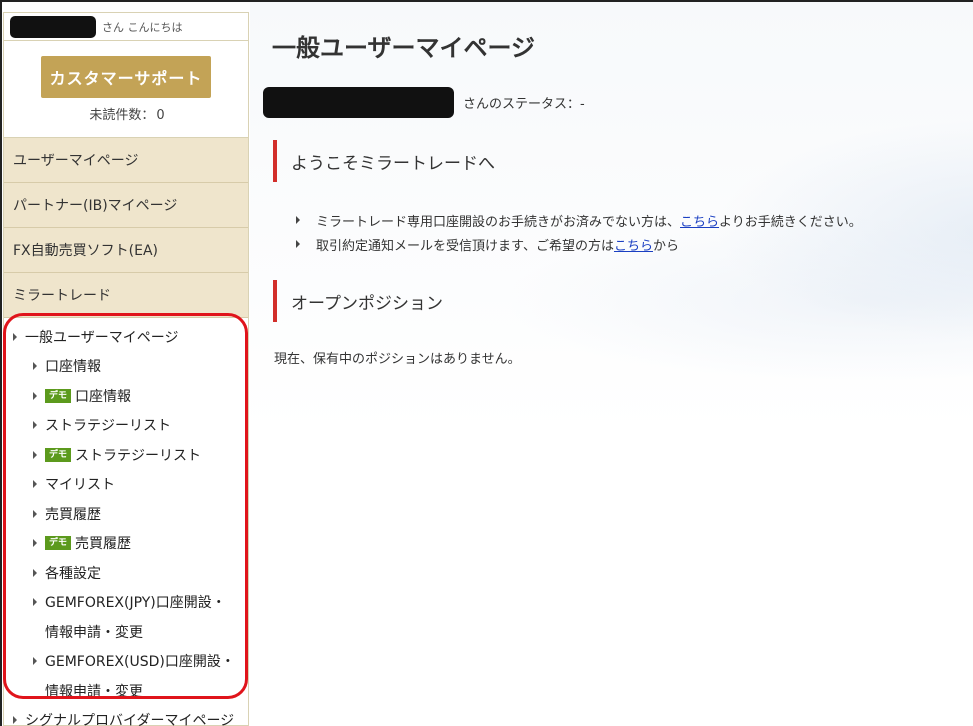 Image resolution: width=973 pixels, height=726 pixels. What do you see at coordinates (358, 102) in the screenshot?
I see `redacted-name` at bounding box center [358, 102].